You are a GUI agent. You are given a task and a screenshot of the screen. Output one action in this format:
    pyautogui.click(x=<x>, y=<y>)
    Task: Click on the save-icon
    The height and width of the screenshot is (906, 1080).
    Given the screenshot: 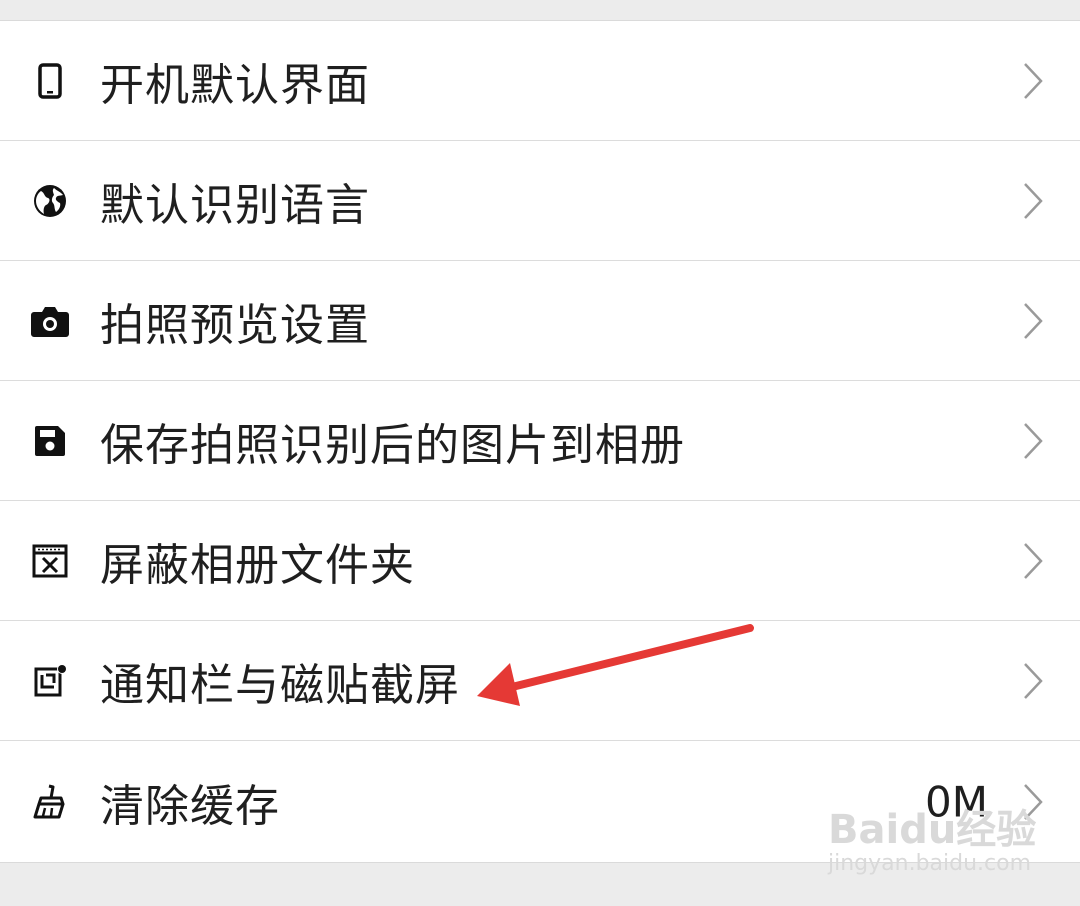 What is the action you would take?
    pyautogui.click(x=50, y=441)
    